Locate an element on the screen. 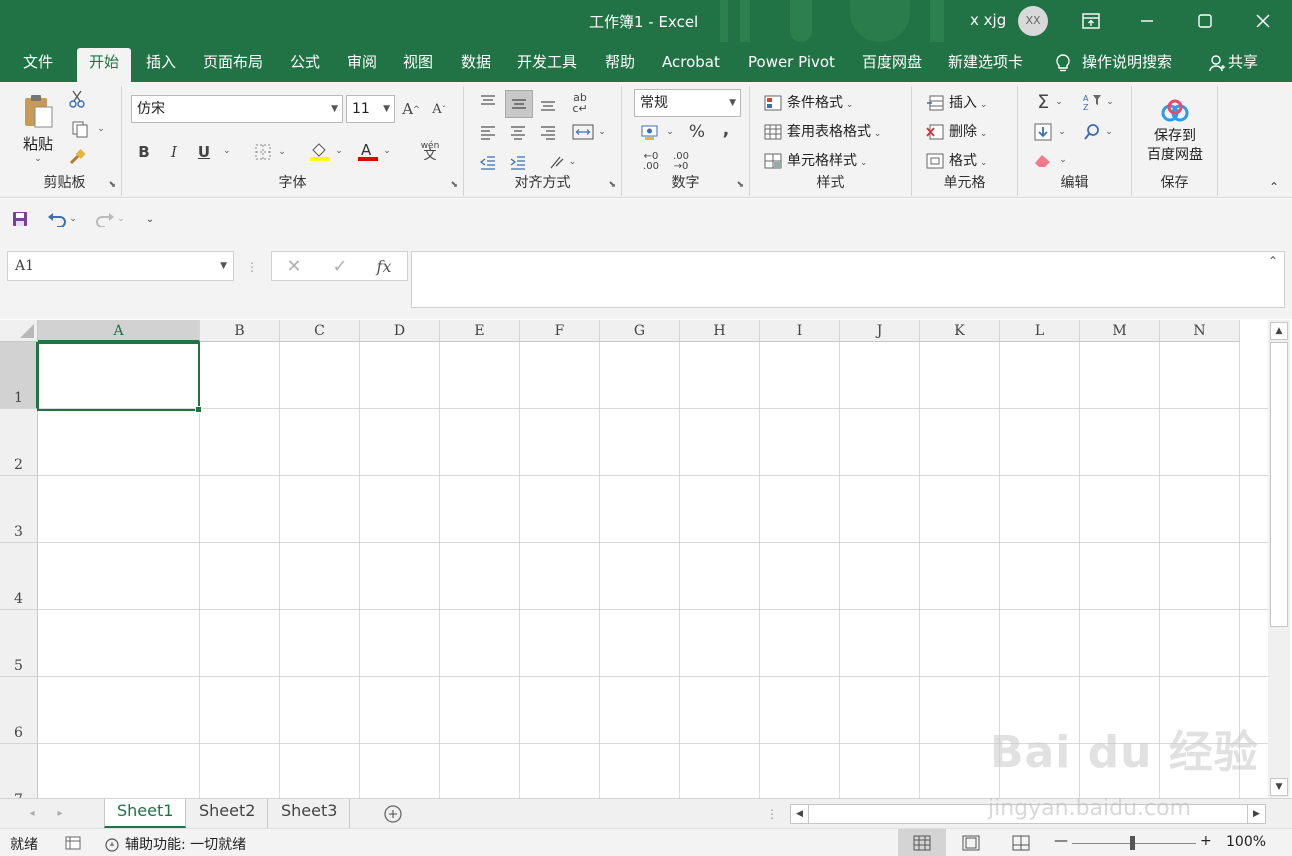 This screenshot has height=856, width=1292. format-painter-button is located at coordinates (77, 157).